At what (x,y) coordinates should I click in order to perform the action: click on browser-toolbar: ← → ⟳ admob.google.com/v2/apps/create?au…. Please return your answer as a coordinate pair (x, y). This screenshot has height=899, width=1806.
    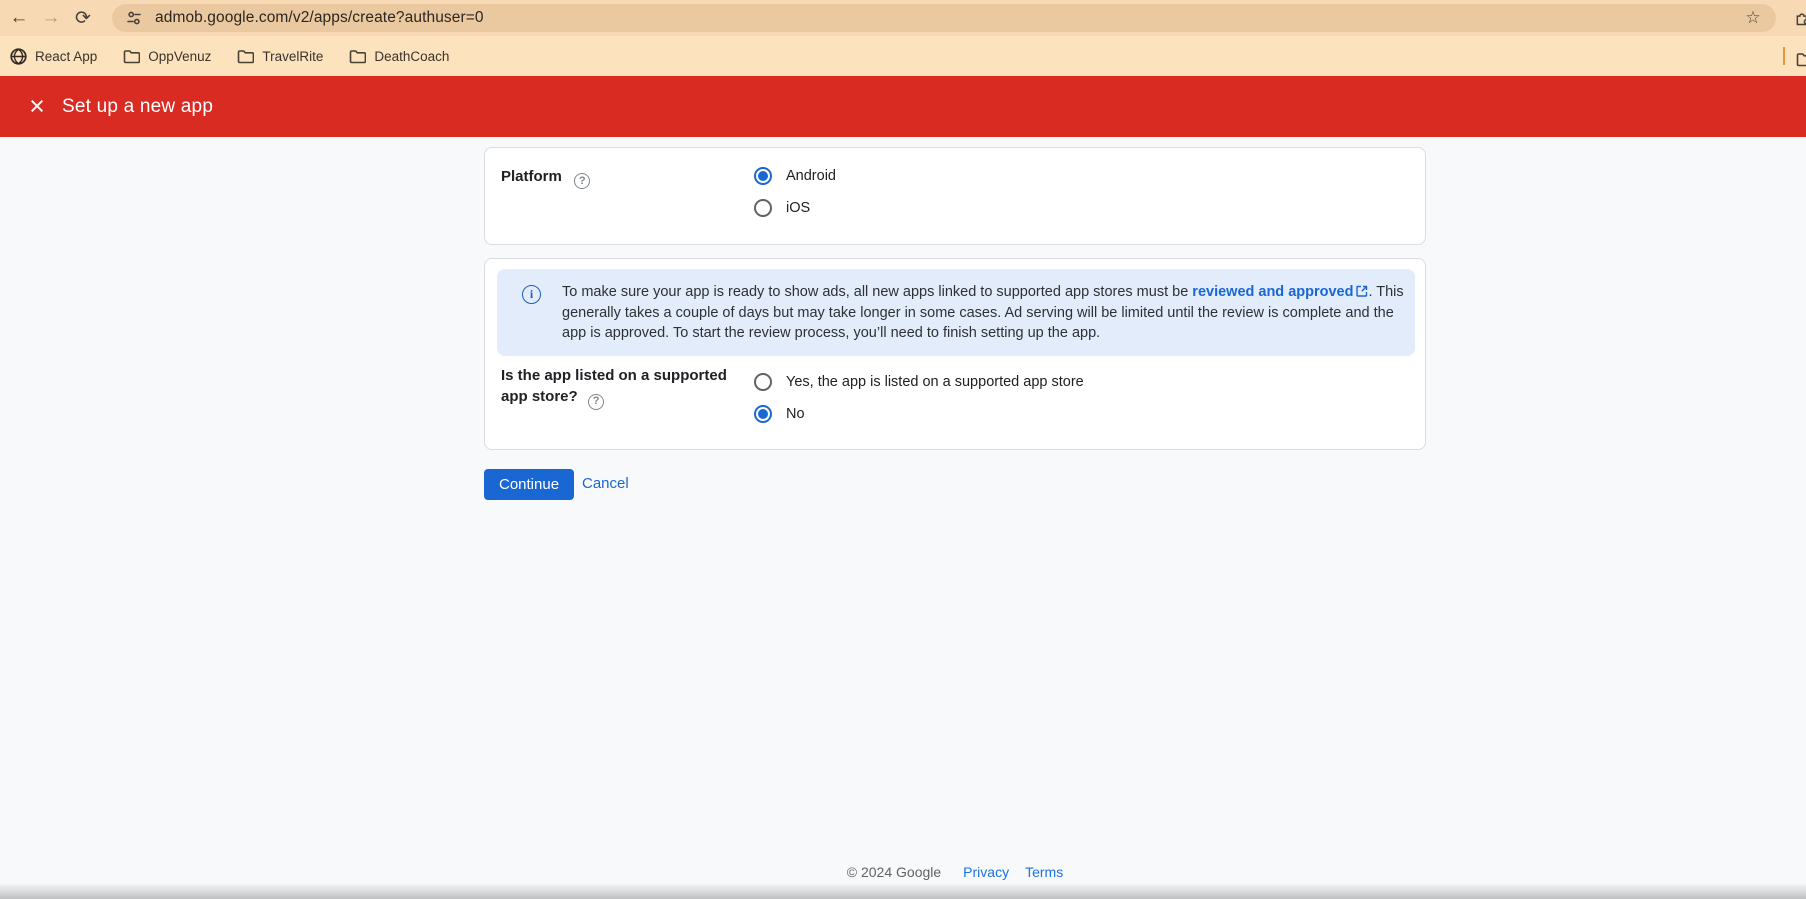
    Looking at the image, I should click on (903, 18).